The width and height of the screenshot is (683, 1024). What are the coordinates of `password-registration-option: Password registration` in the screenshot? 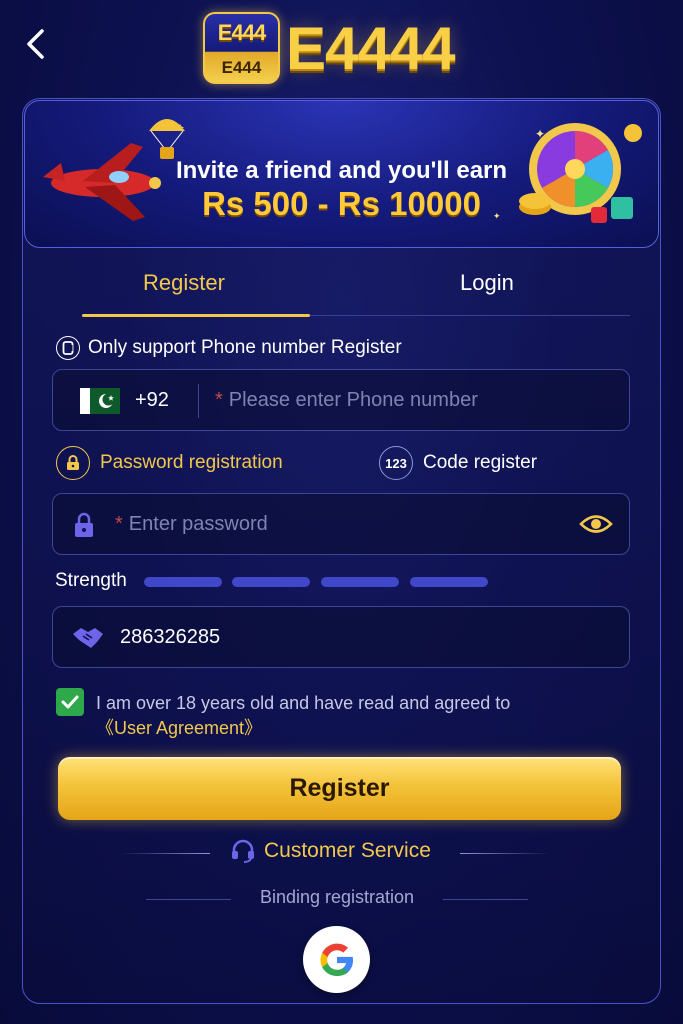 It's located at (169, 463).